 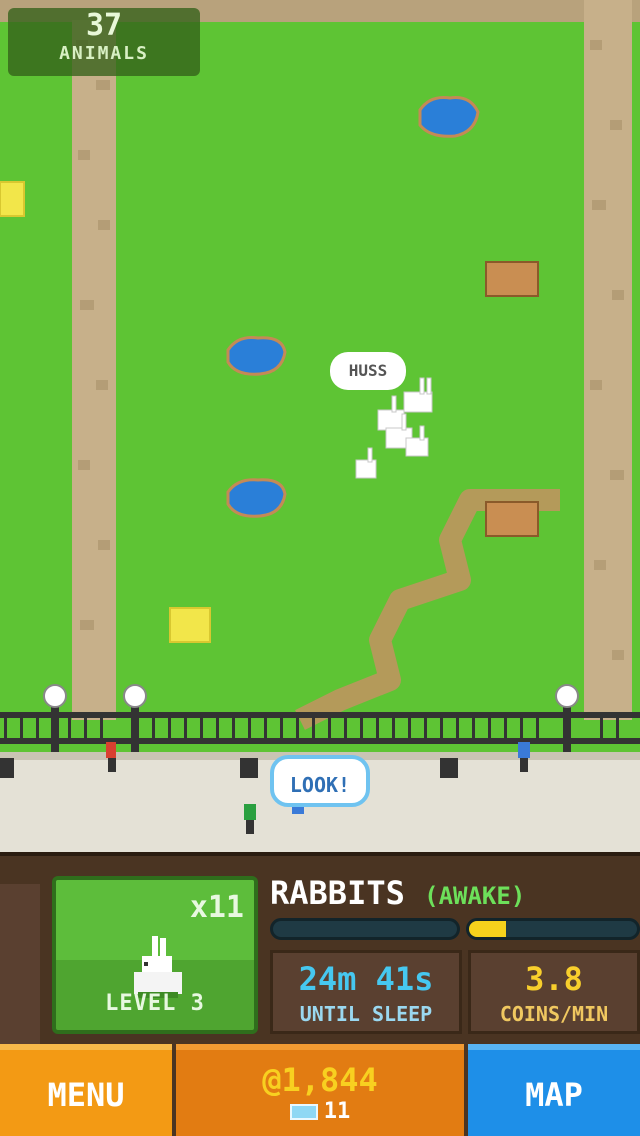 I want to click on coin-rate-value: 3.8, so click(x=554, y=979).